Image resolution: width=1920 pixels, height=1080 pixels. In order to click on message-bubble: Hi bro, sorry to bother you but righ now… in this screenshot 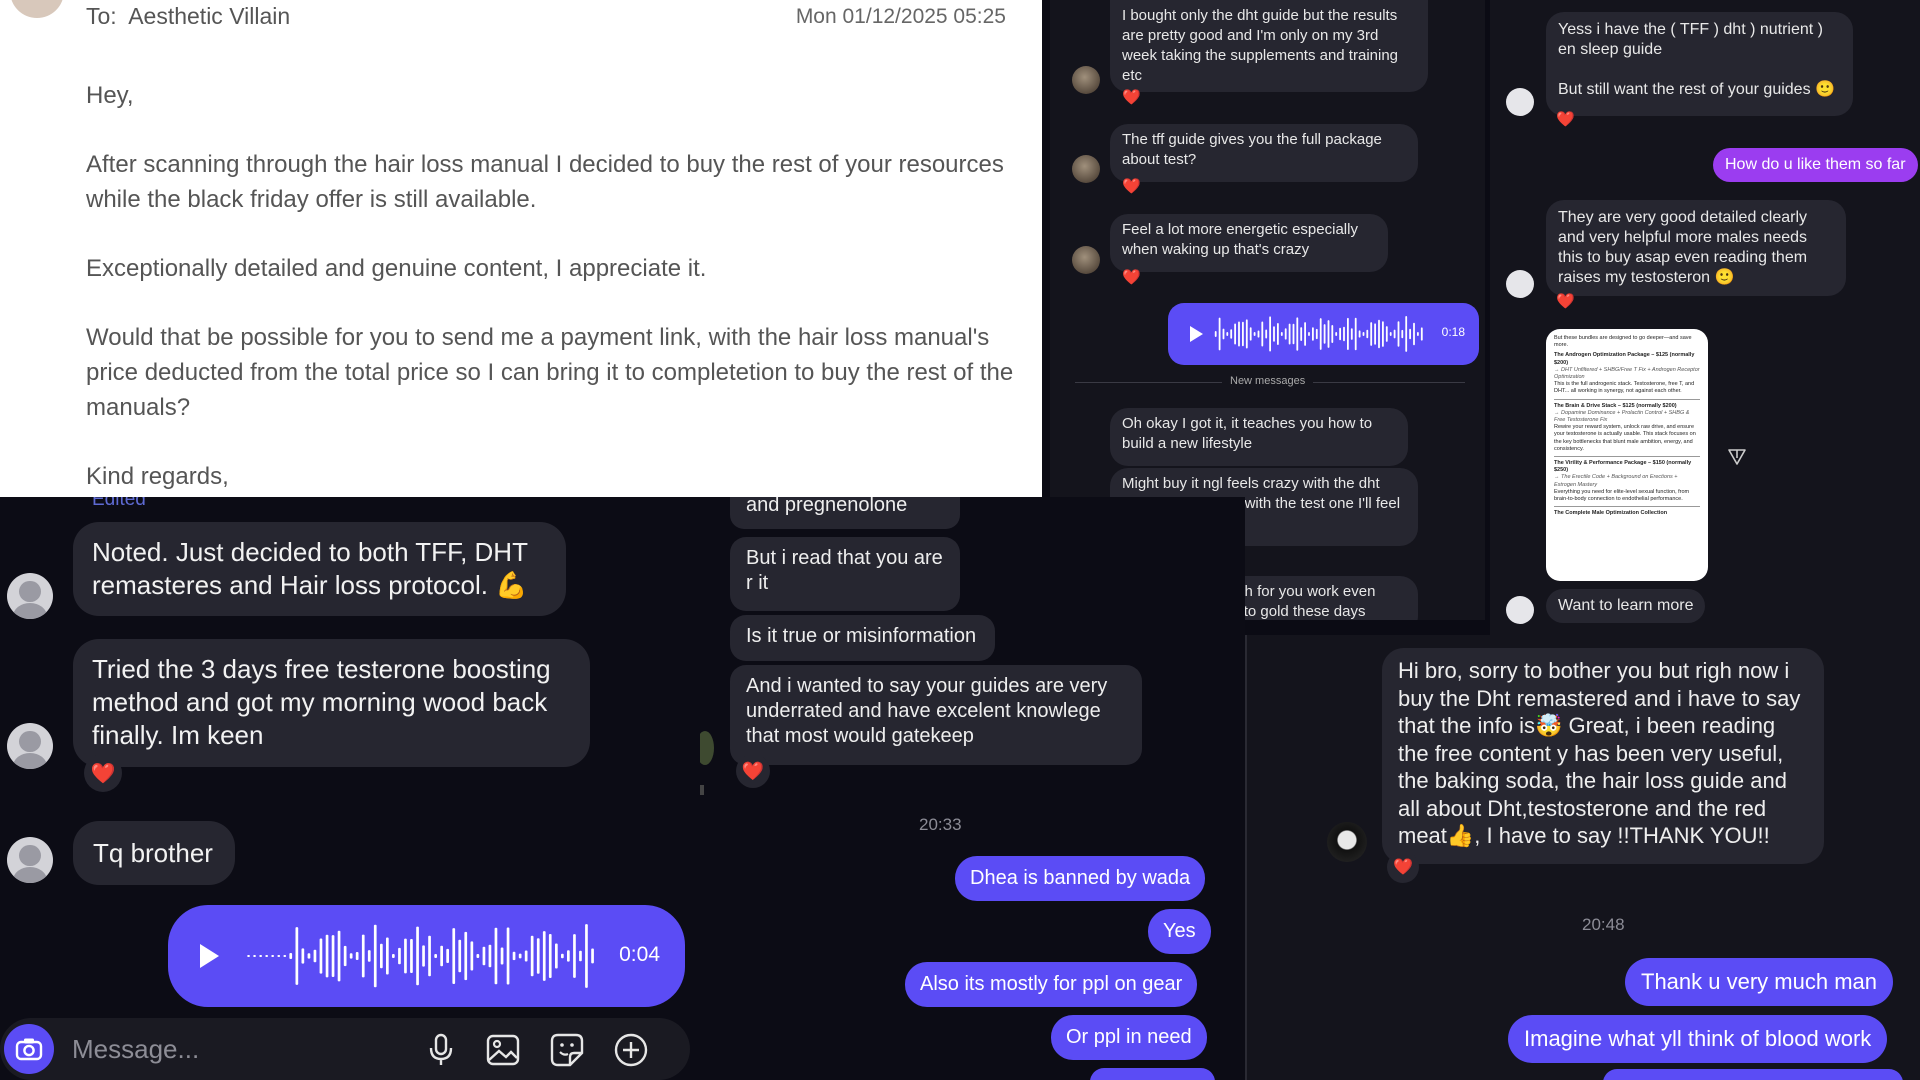, I will do `click(1603, 756)`.